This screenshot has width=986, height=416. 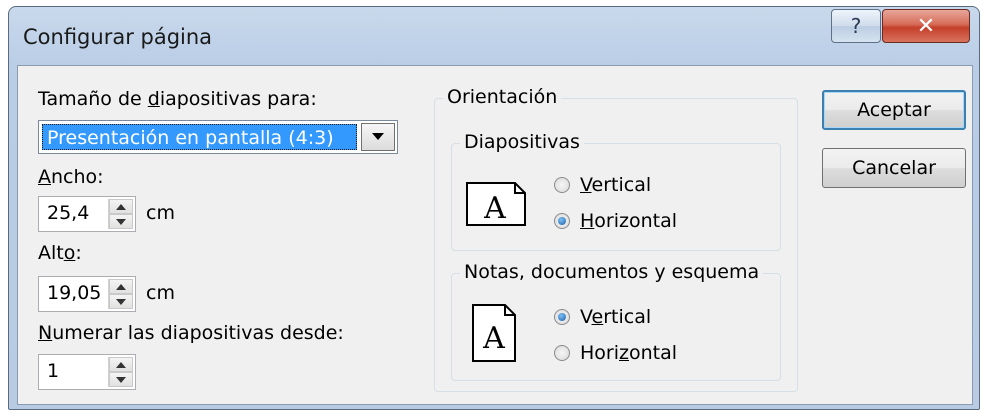 What do you see at coordinates (493, 338) in the screenshot?
I see `notes-icon-letter: A` at bounding box center [493, 338].